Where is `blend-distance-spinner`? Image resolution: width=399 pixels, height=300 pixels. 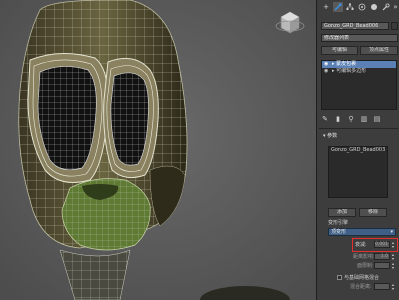
blend-distance-spinner is located at coordinates (382, 286).